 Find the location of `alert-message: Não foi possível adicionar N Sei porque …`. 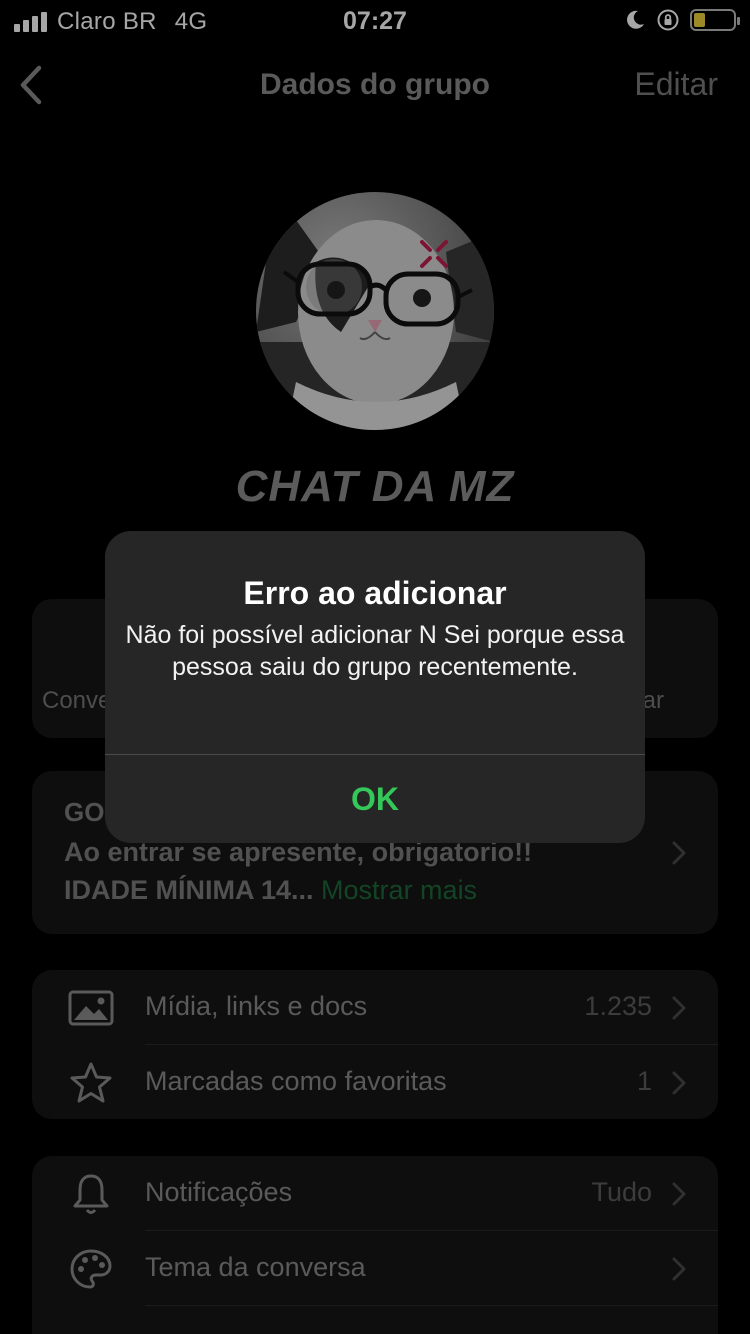

alert-message: Não foi possível adicionar N Sei porque … is located at coordinates (375, 651).